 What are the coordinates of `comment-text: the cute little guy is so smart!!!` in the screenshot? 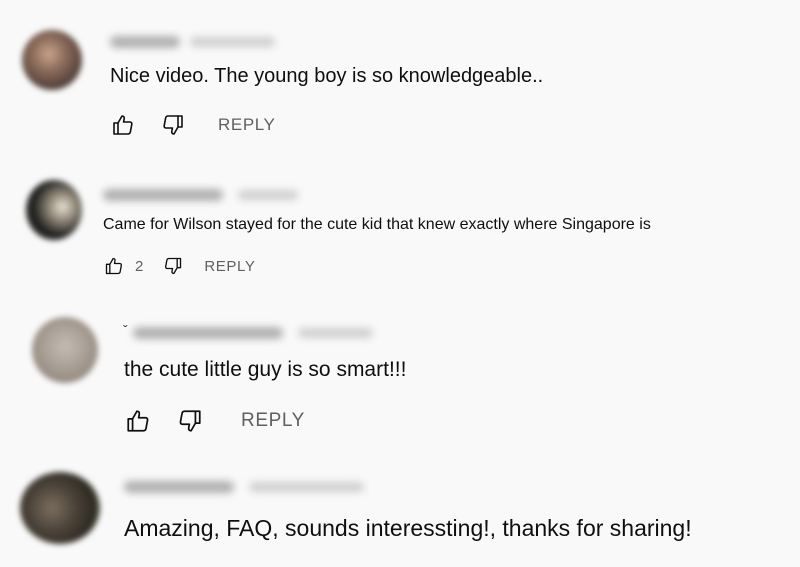 It's located at (265, 369).